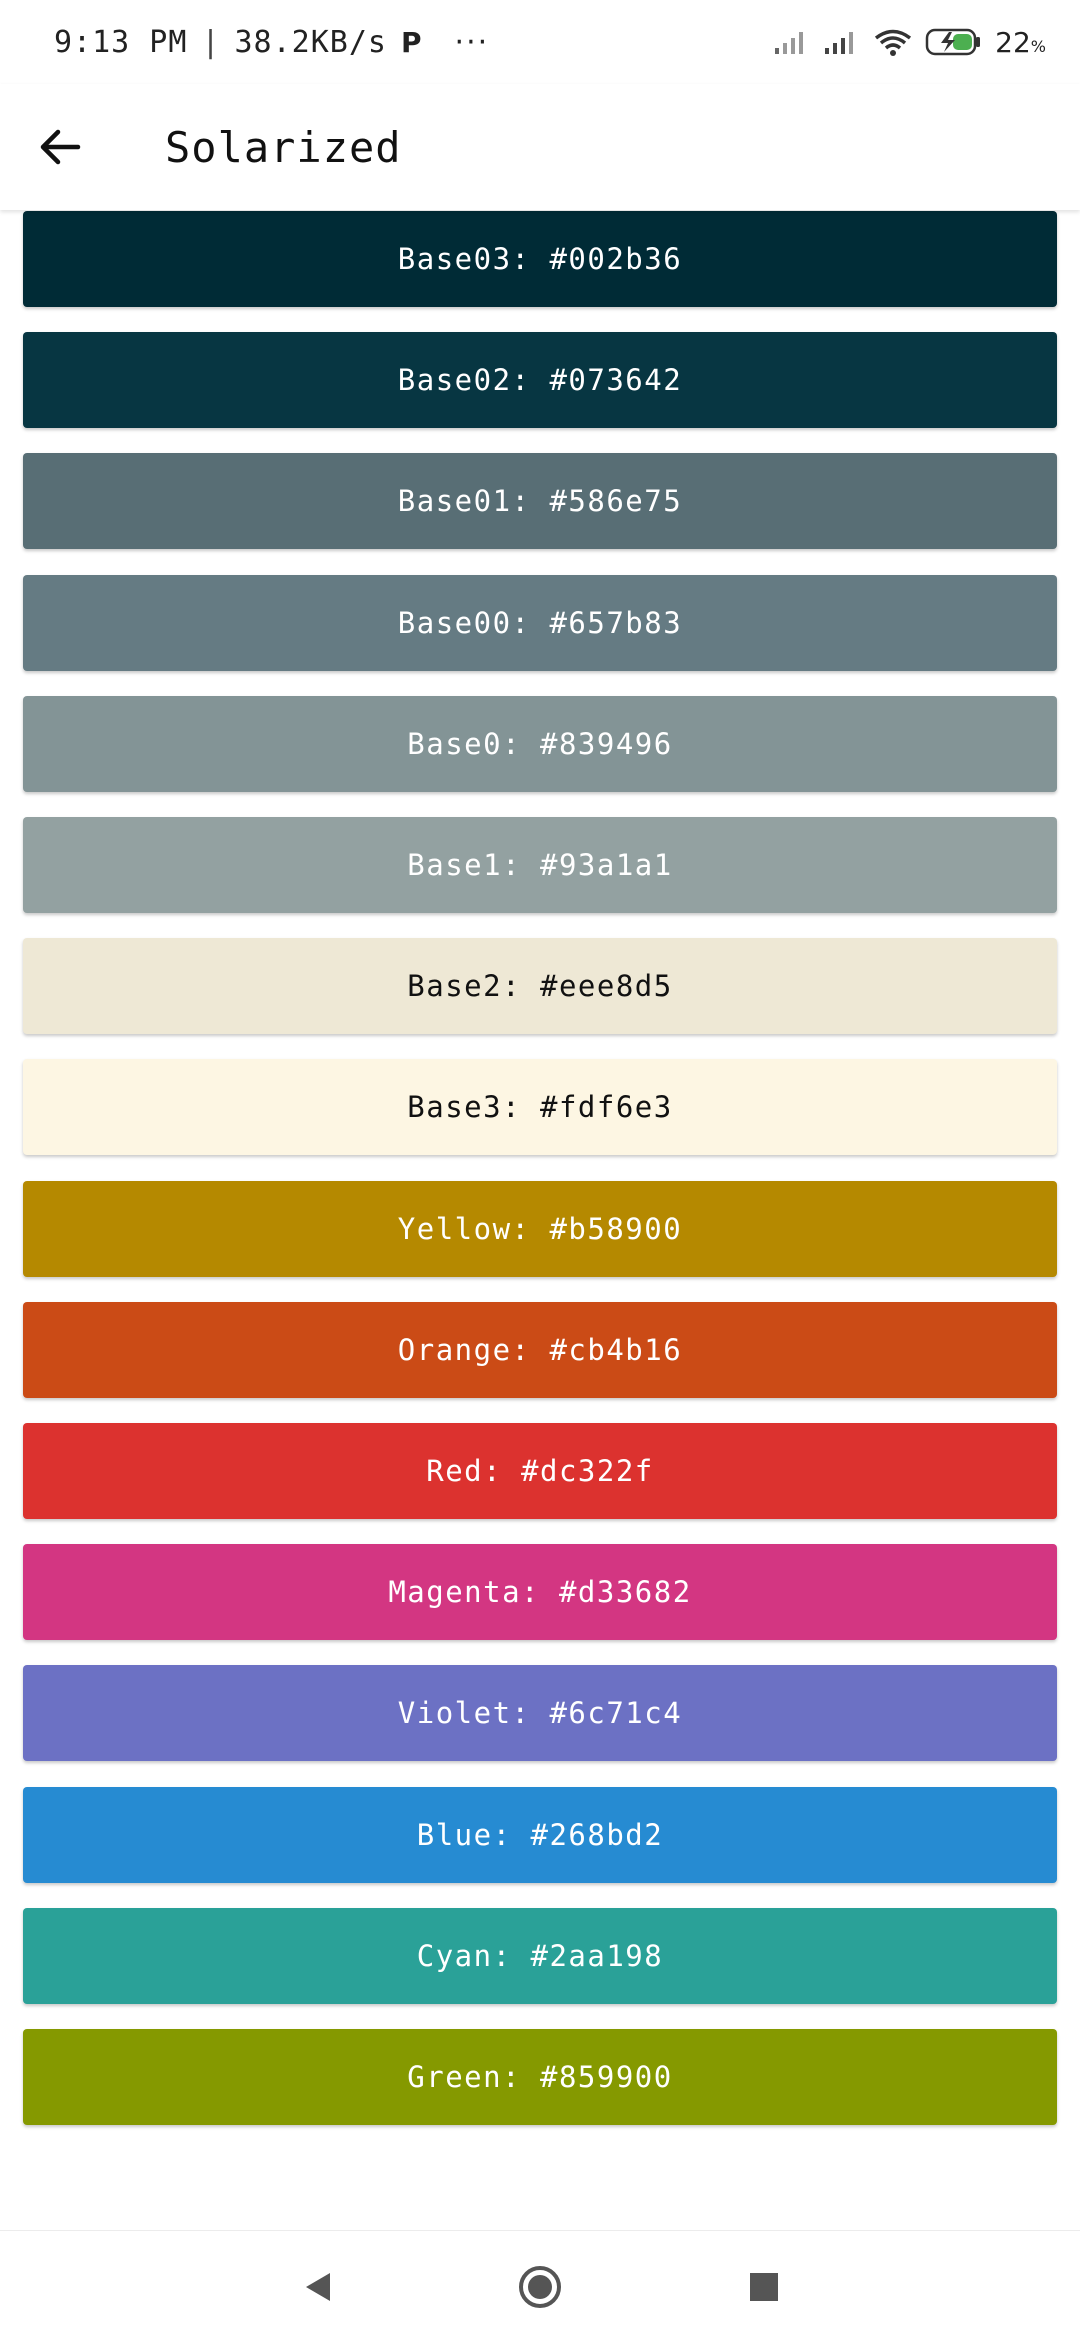  I want to click on battery-percent-text: 22%, so click(1020, 42).